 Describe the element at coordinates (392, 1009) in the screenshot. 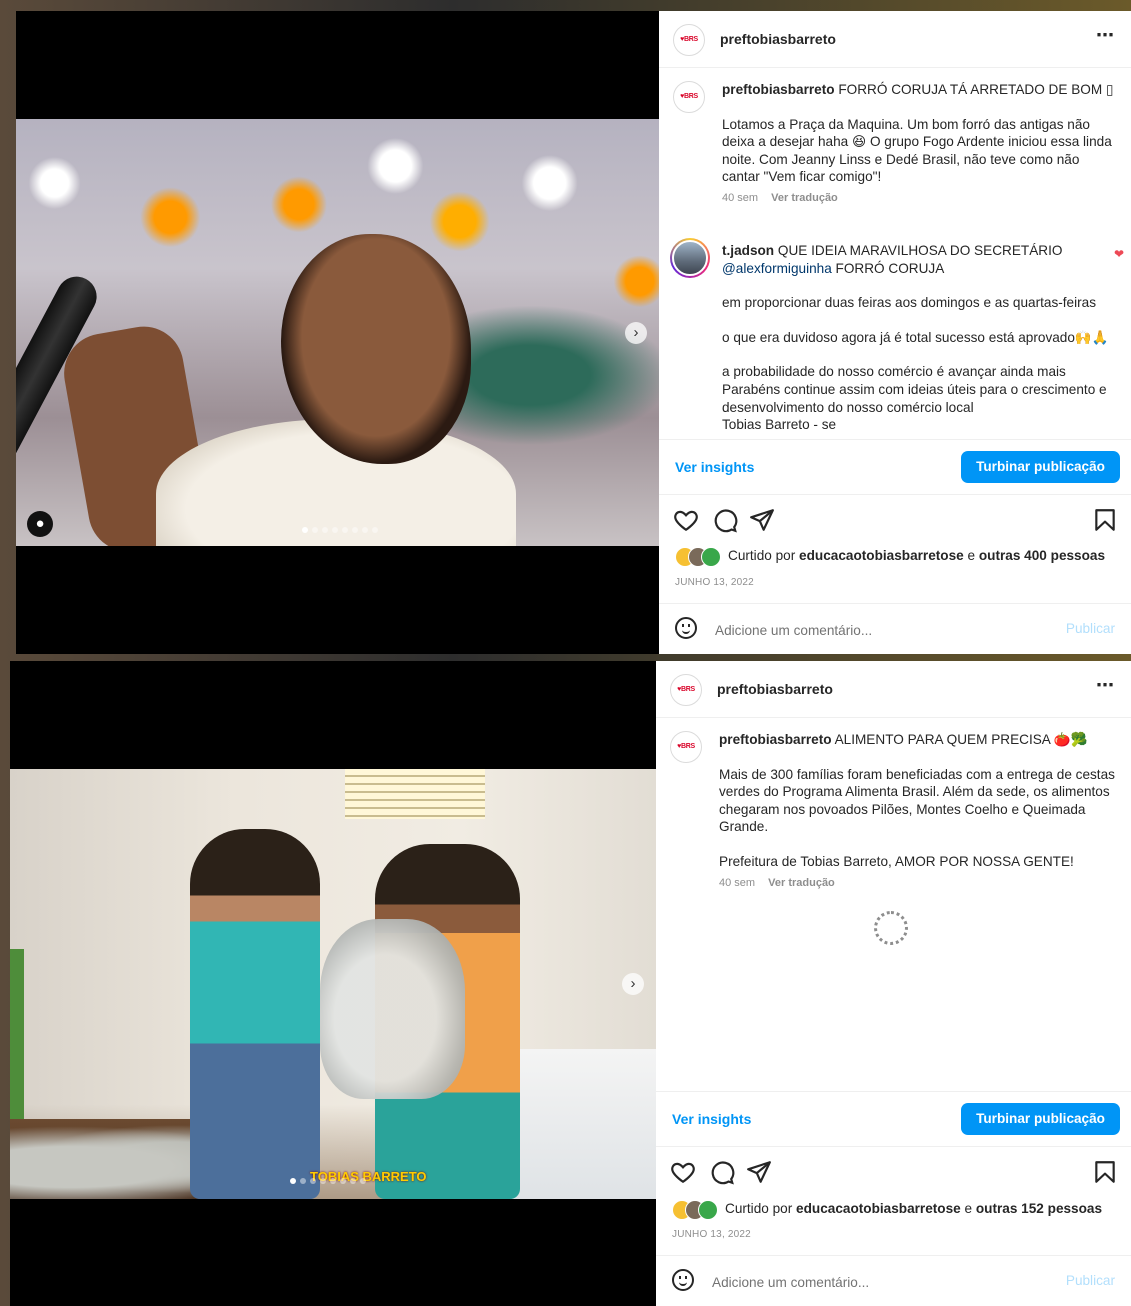

I see `photo-food-bag` at that location.